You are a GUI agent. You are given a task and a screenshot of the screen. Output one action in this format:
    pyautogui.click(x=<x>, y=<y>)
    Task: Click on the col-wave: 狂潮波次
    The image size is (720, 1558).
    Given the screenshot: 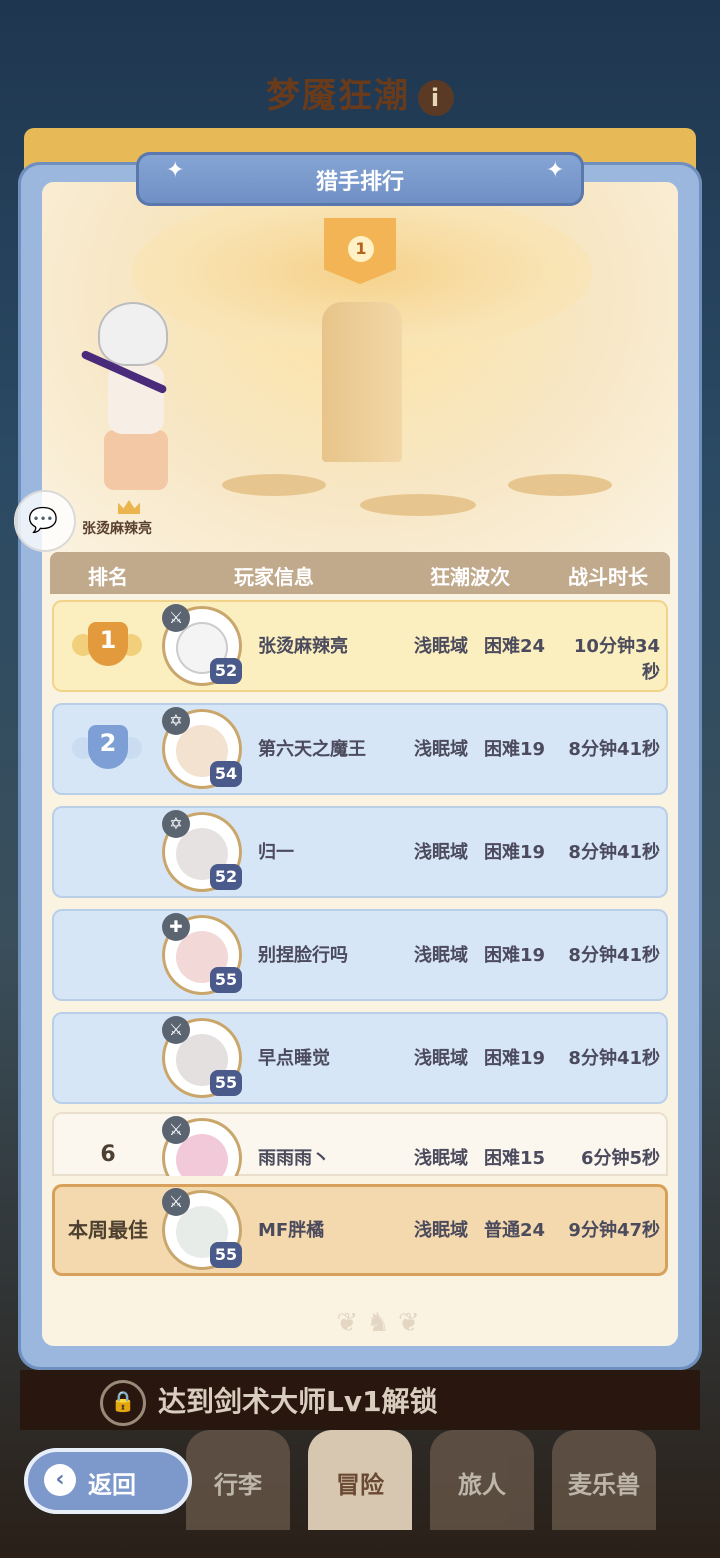 What is the action you would take?
    pyautogui.click(x=470, y=577)
    